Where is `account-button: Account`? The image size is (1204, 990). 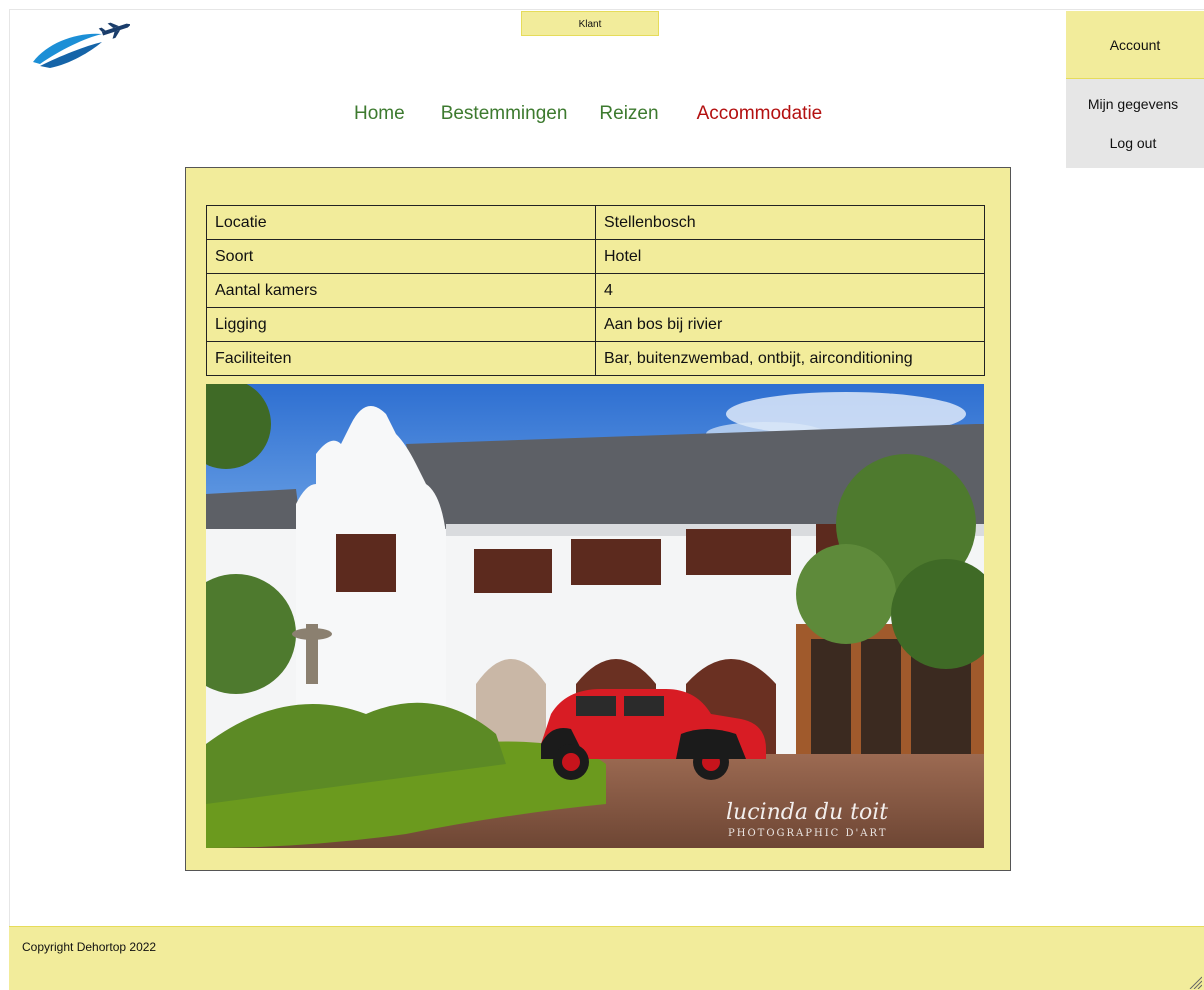
account-button: Account is located at coordinates (1135, 45).